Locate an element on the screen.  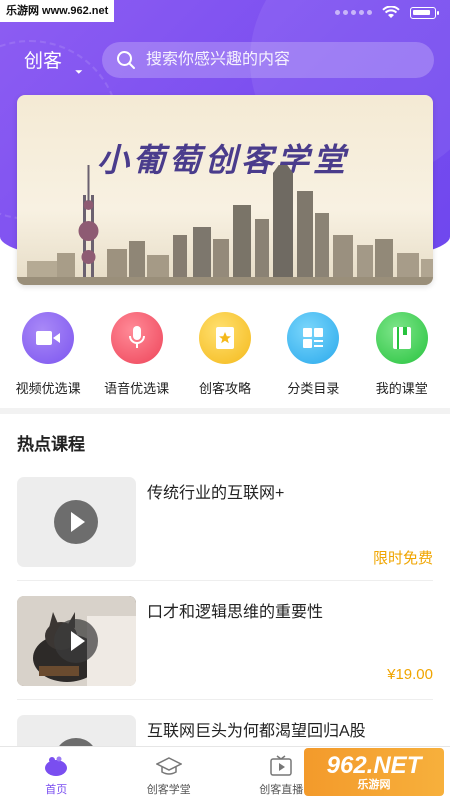
watermark-subtitle: 乐游网 is located at coordinates (374, 784).